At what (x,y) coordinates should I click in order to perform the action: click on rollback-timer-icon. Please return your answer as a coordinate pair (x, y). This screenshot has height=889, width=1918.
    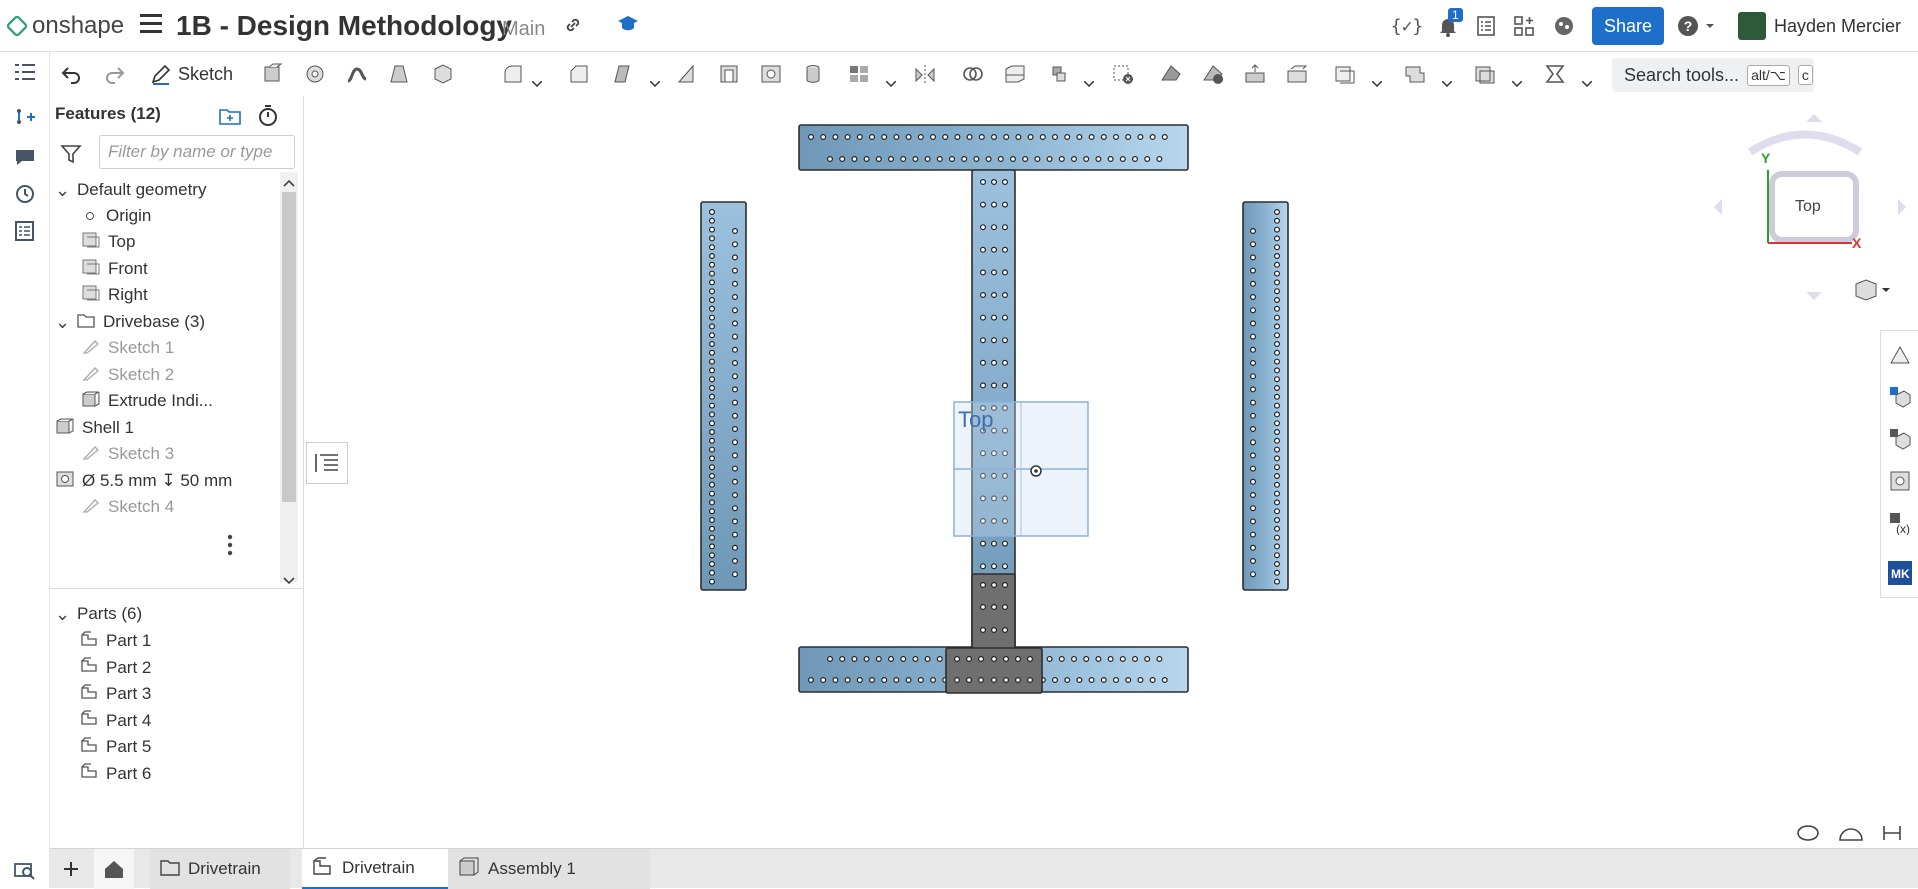
    Looking at the image, I should click on (268, 118).